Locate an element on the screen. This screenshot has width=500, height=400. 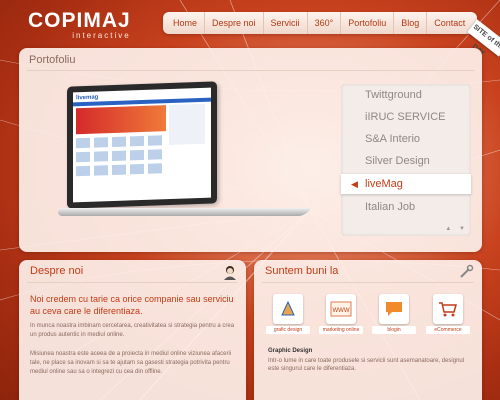
preview-sidebar is located at coordinates (187, 124).